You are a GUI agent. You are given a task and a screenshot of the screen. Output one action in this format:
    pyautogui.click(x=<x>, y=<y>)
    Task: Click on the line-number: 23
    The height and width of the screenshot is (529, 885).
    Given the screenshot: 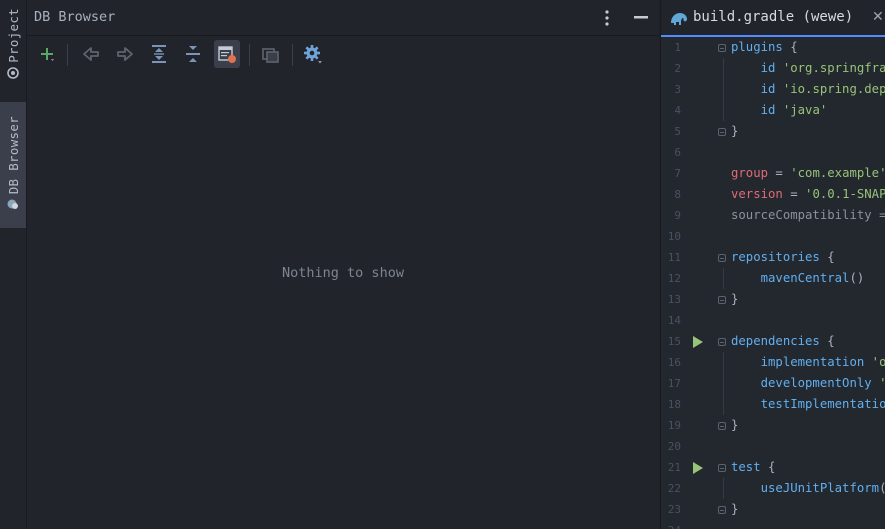 What is the action you would take?
    pyautogui.click(x=674, y=509)
    